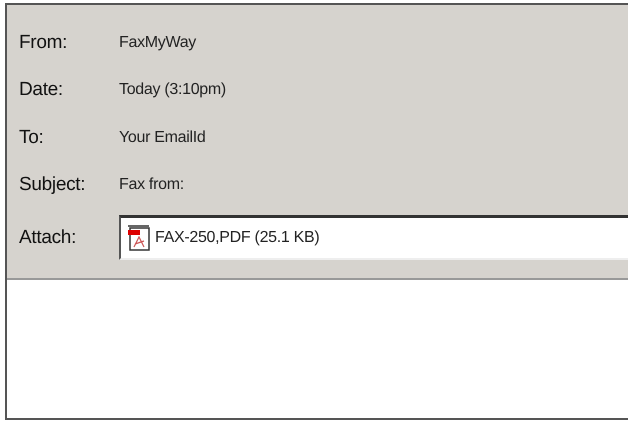 This screenshot has width=628, height=425. Describe the element at coordinates (163, 137) in the screenshot. I see `field-value: Your EmailId` at that location.